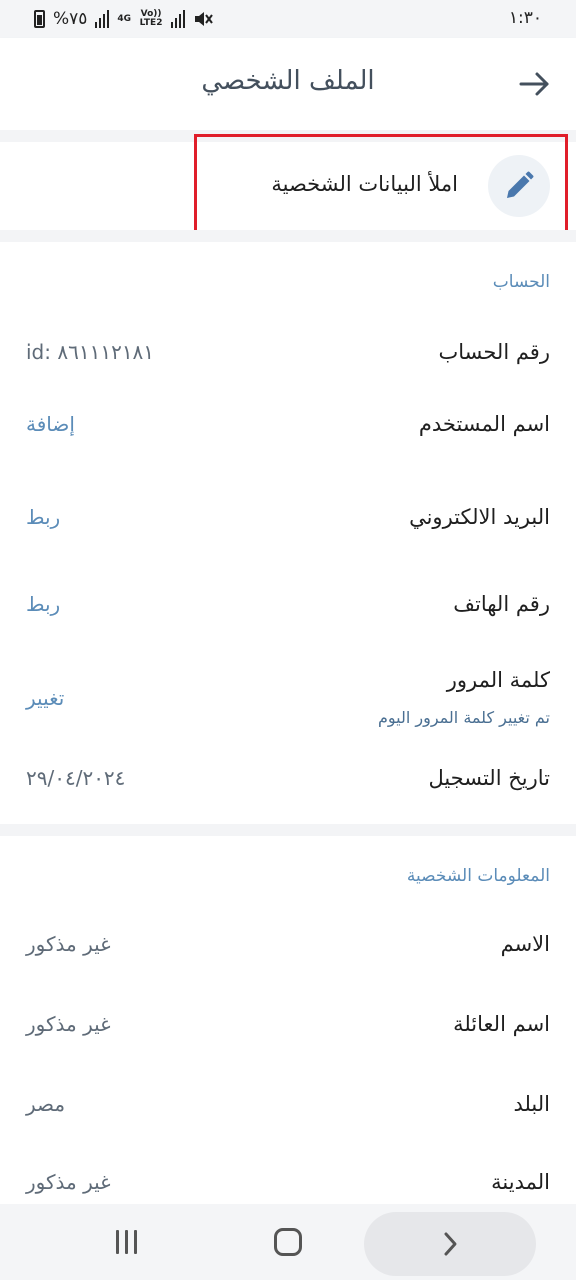 The height and width of the screenshot is (1280, 576). I want to click on account-id-value: id: ٨٦١١١٢١٨١, so click(90, 352).